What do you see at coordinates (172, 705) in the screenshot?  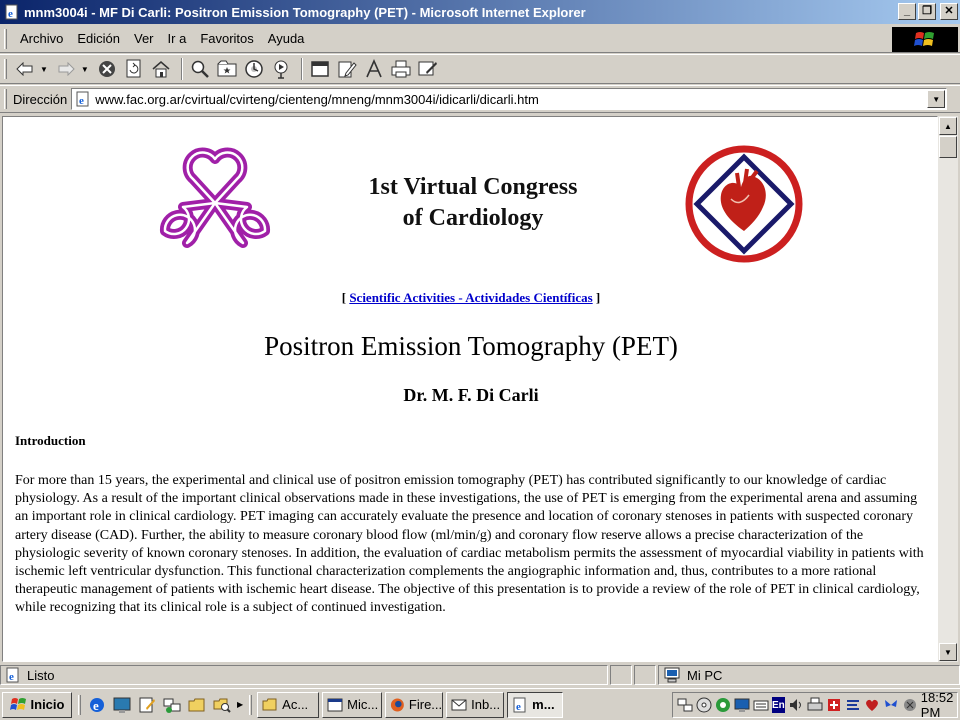 I see `network-quicklaunch-icon` at bounding box center [172, 705].